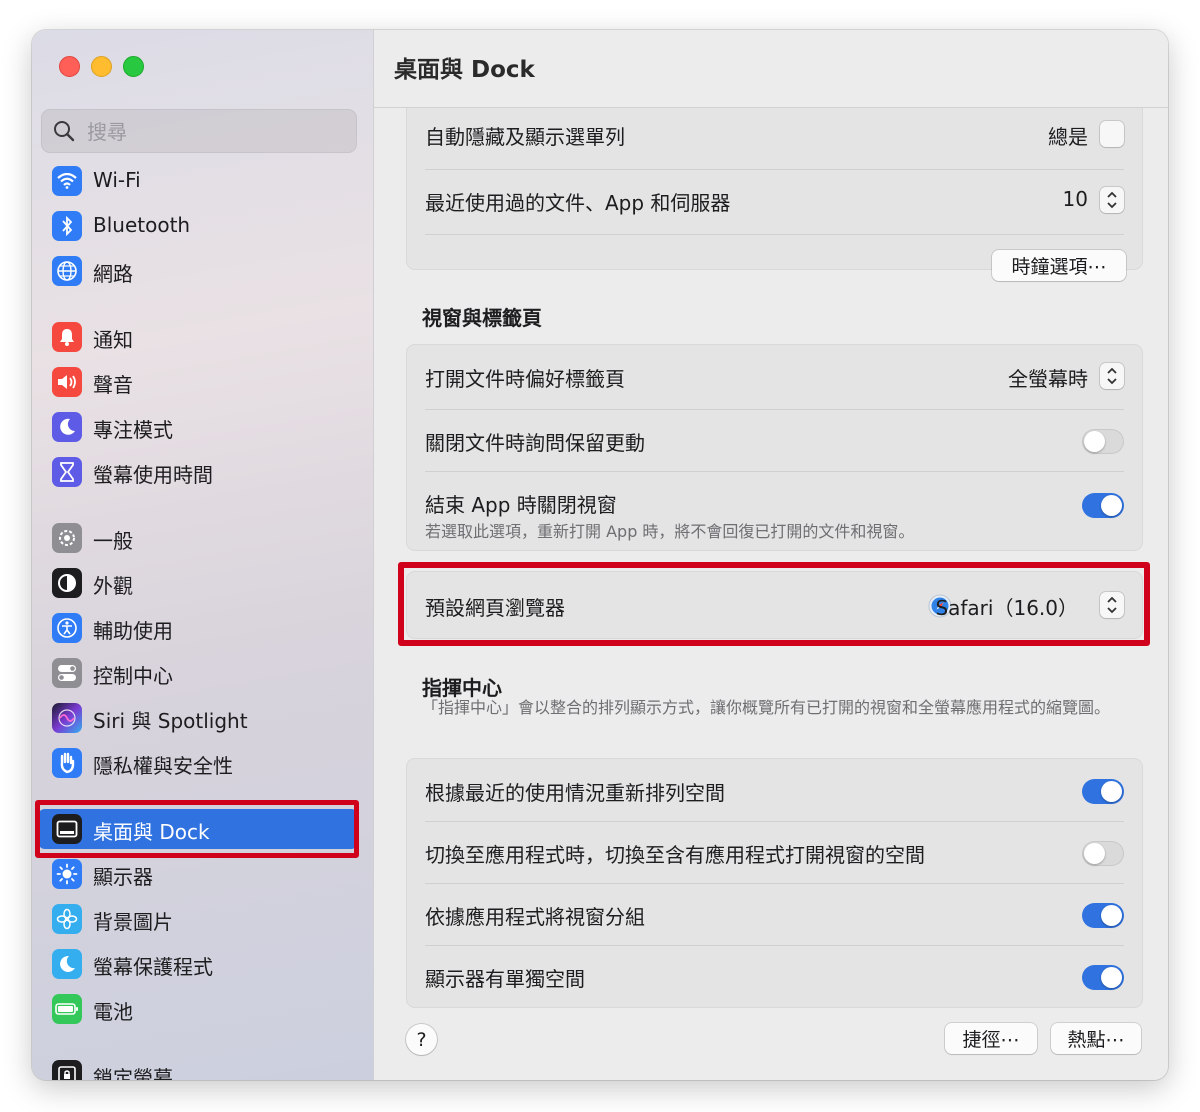  I want to click on sidebar-item-label: 輔助使用, so click(133, 631).